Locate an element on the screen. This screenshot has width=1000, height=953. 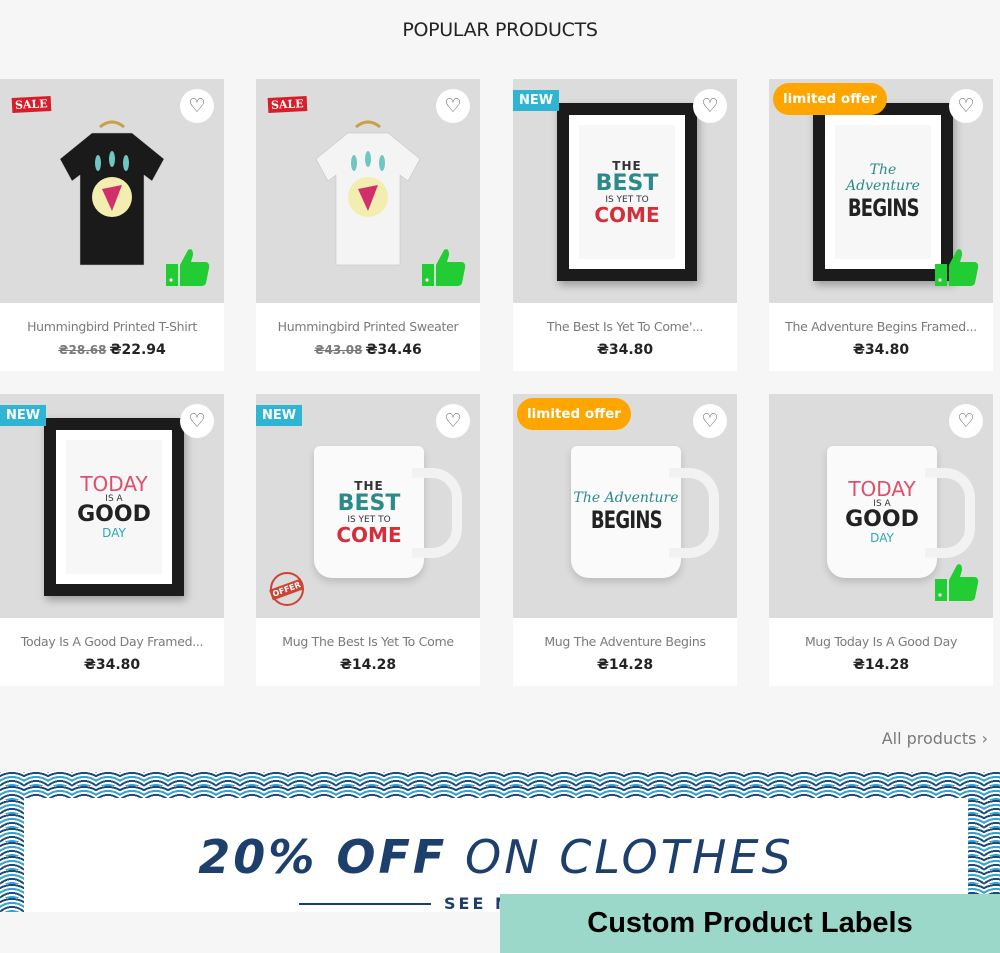
framed-poster-image: TODAY IS A GOOD DAY is located at coordinates (114, 507).